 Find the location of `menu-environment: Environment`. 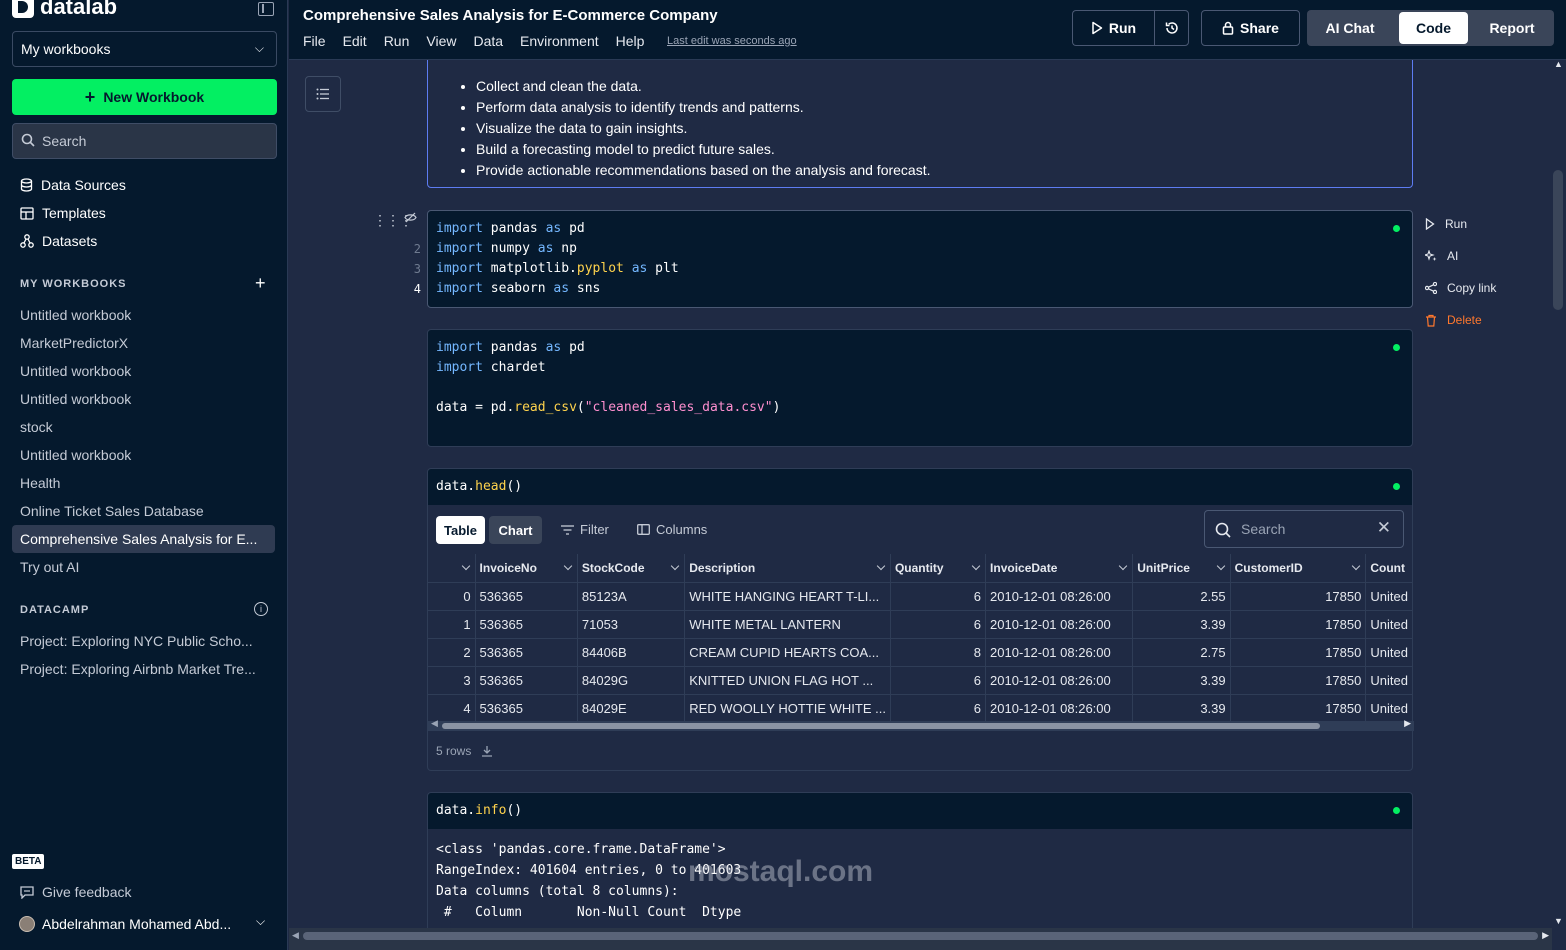

menu-environment: Environment is located at coordinates (559, 41).